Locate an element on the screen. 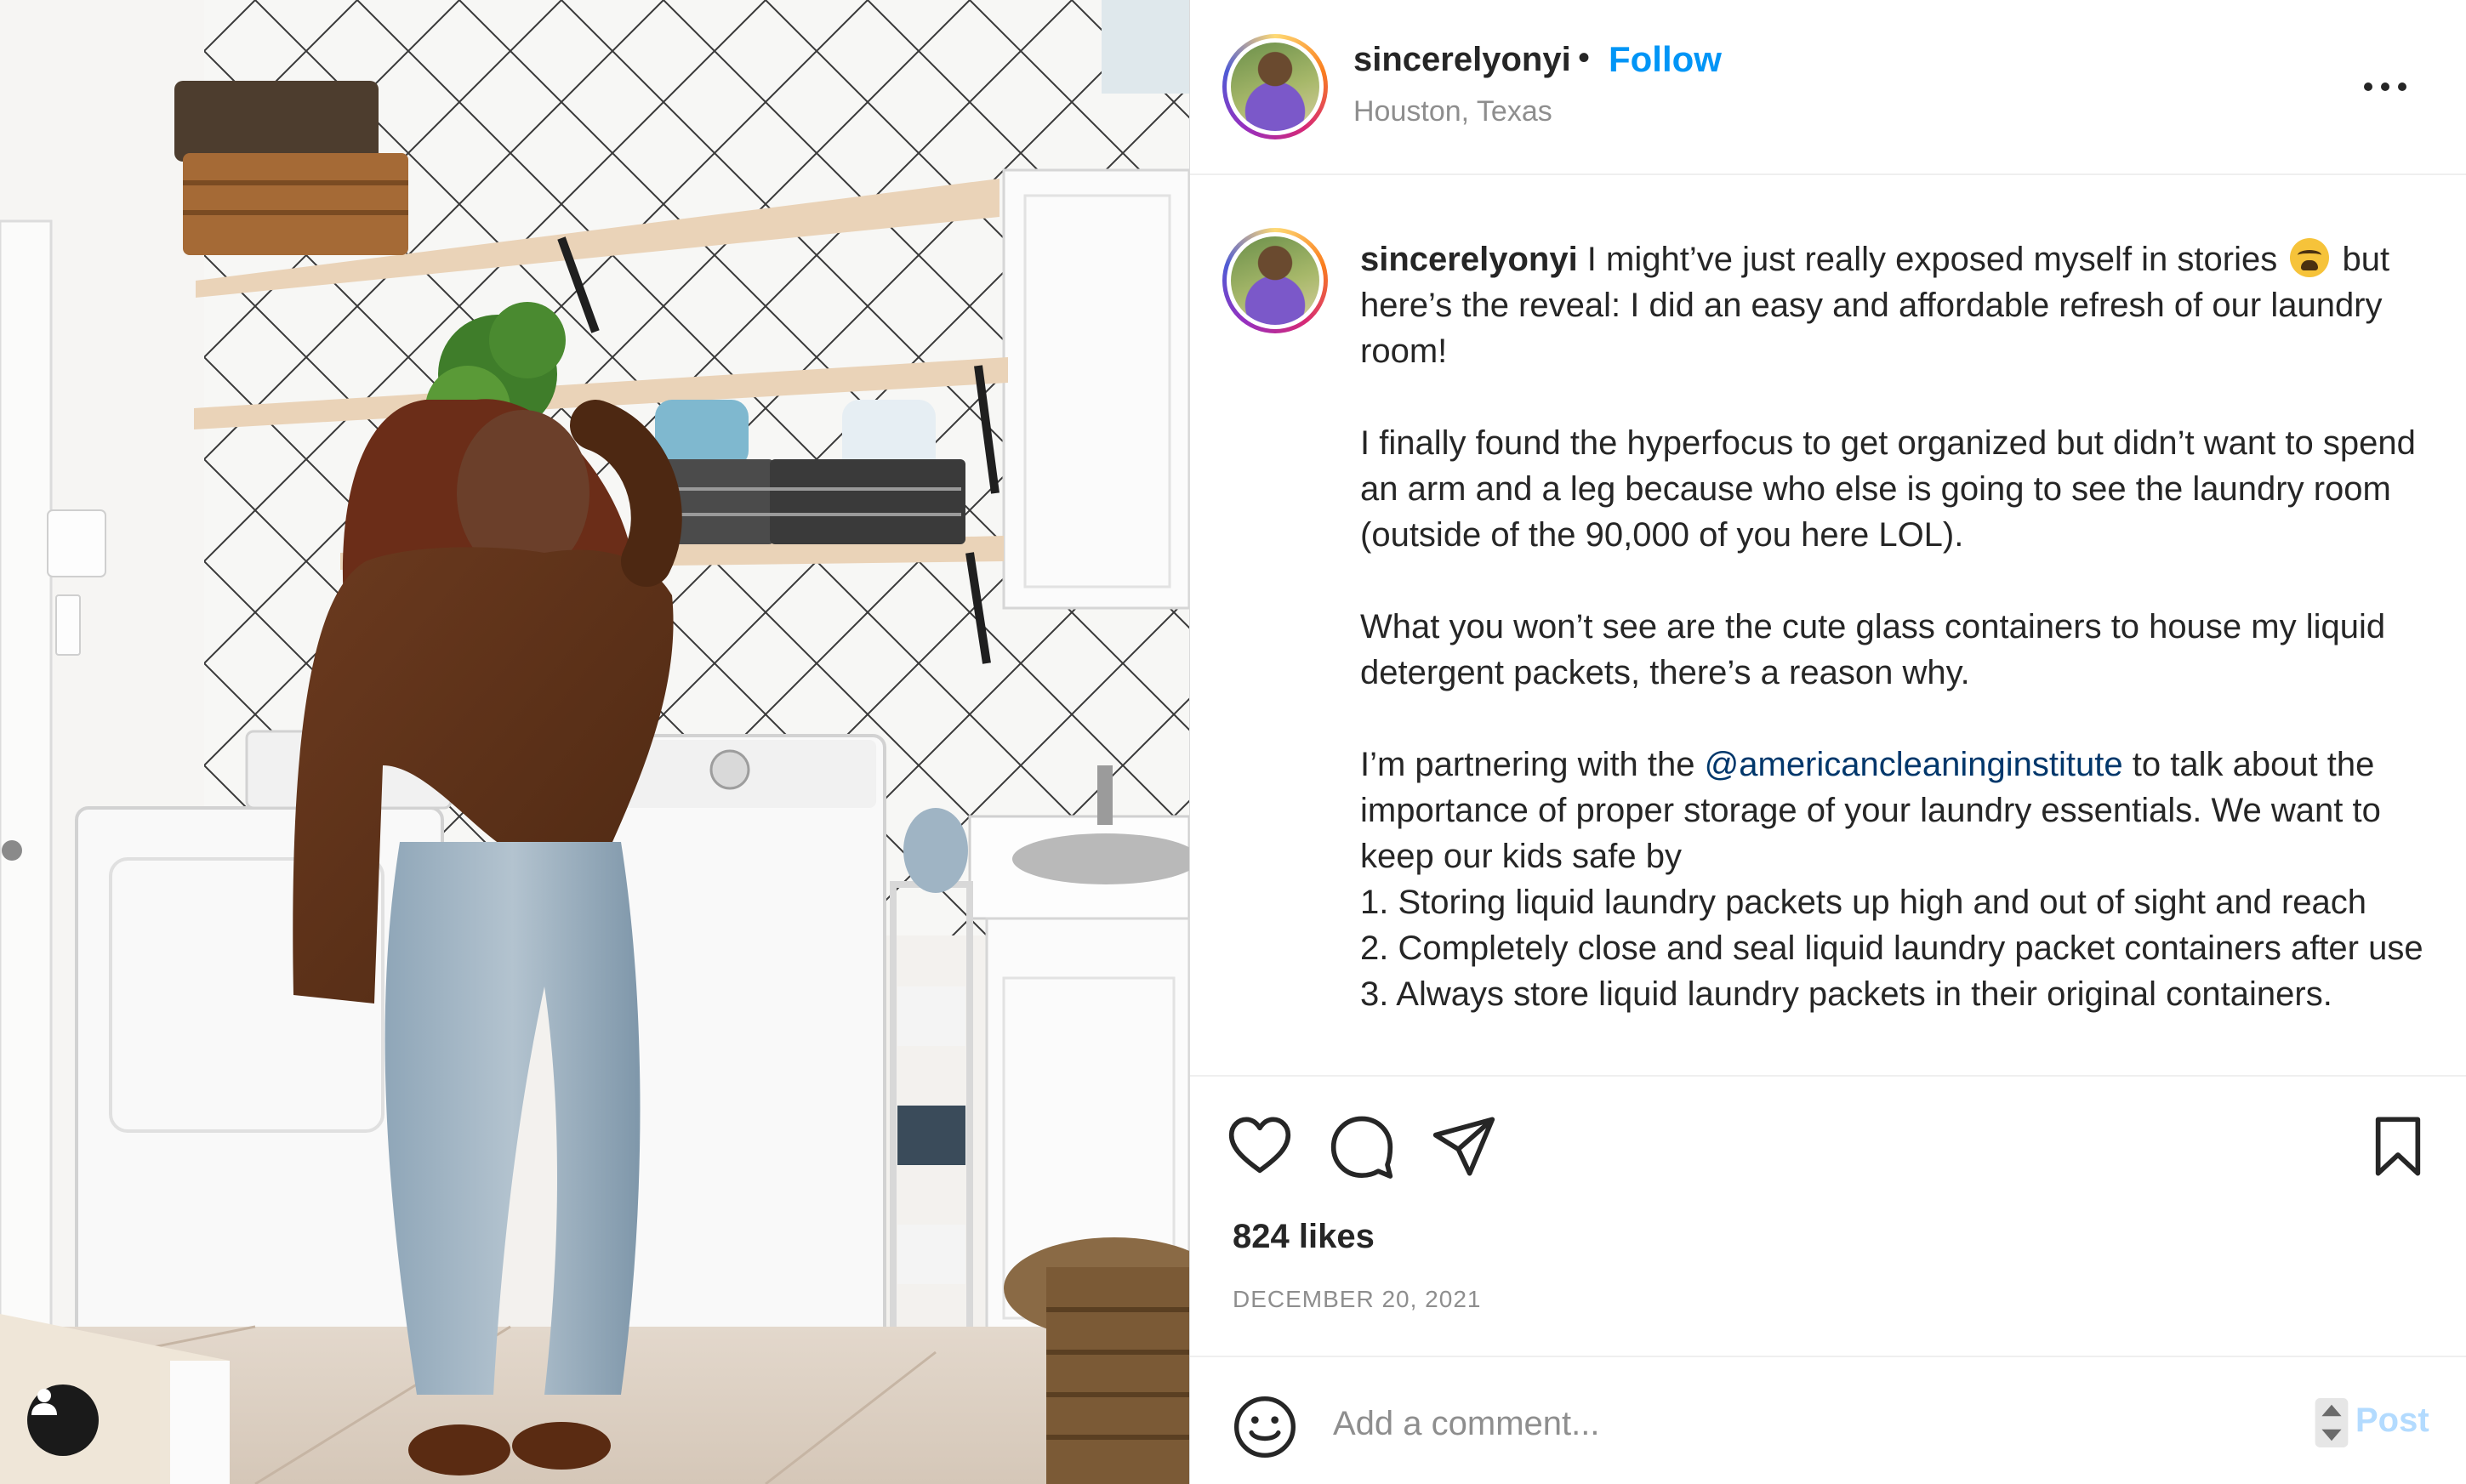 The width and height of the screenshot is (2466, 1484). post-header: sincerelyonyi • Follow Houston, Texas is located at coordinates (1828, 87).